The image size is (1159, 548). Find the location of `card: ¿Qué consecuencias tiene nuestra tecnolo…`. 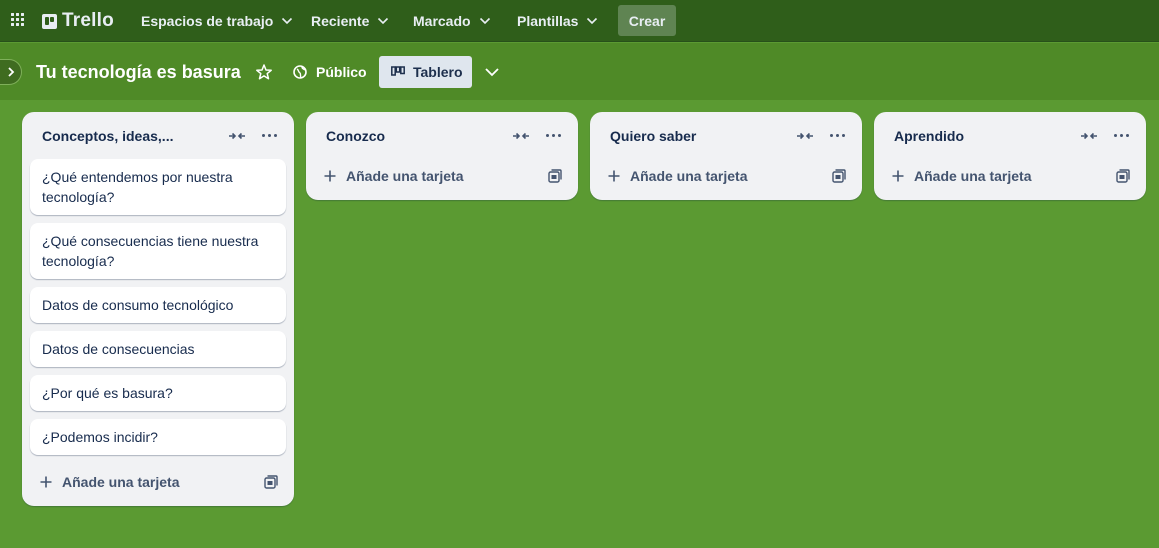

card: ¿Qué consecuencias tiene nuestra tecnolo… is located at coordinates (158, 251).